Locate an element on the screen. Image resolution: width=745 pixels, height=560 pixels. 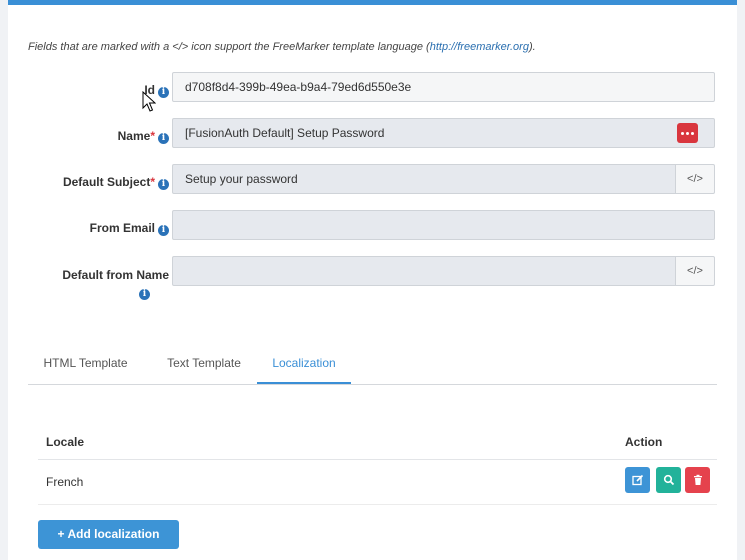
default-from-name-label-text: Default from Name is located at coordinates (115, 275).